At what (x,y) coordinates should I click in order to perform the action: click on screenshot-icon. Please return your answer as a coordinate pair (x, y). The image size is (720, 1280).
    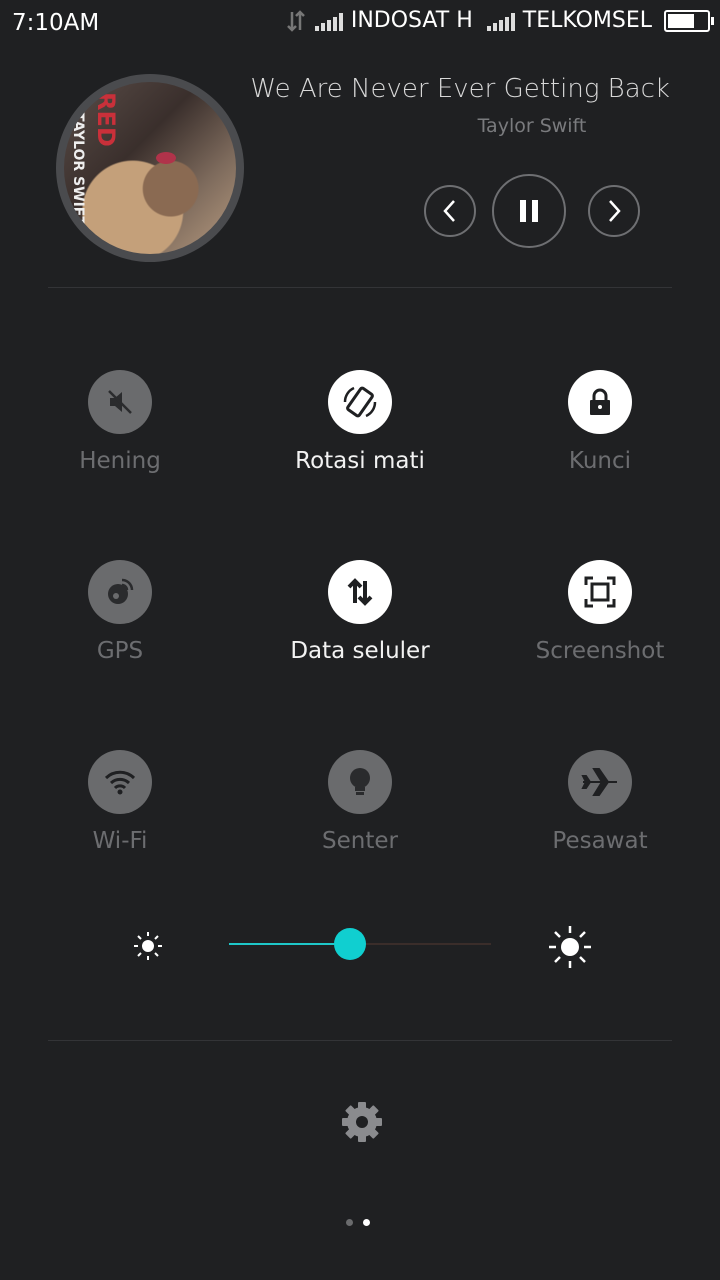
    Looking at the image, I should click on (600, 592).